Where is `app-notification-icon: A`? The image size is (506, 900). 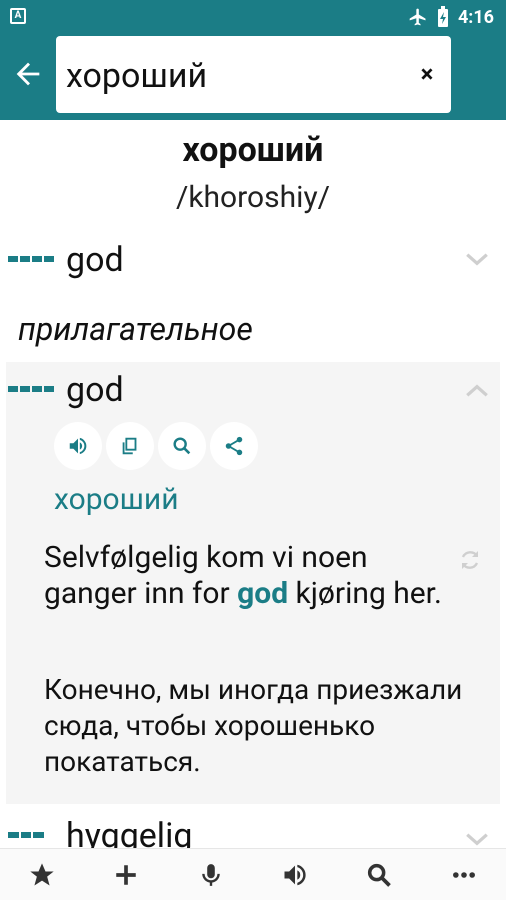
app-notification-icon: A is located at coordinates (18, 16).